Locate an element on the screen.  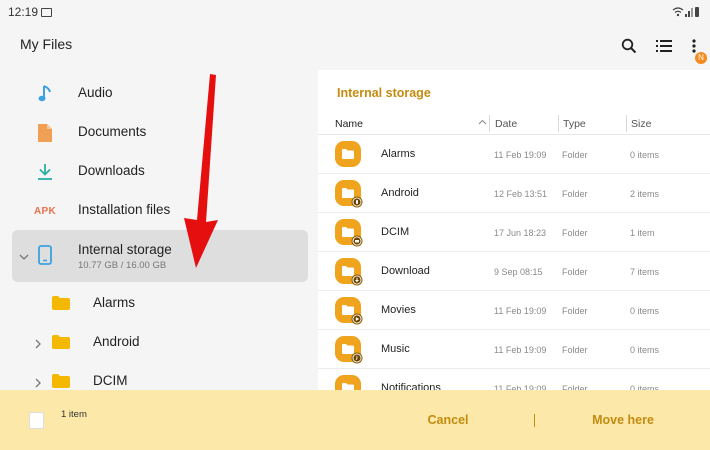
file-row-music: Music 11 Feb 19:09 Folder 0 items is located at coordinates (514, 349).